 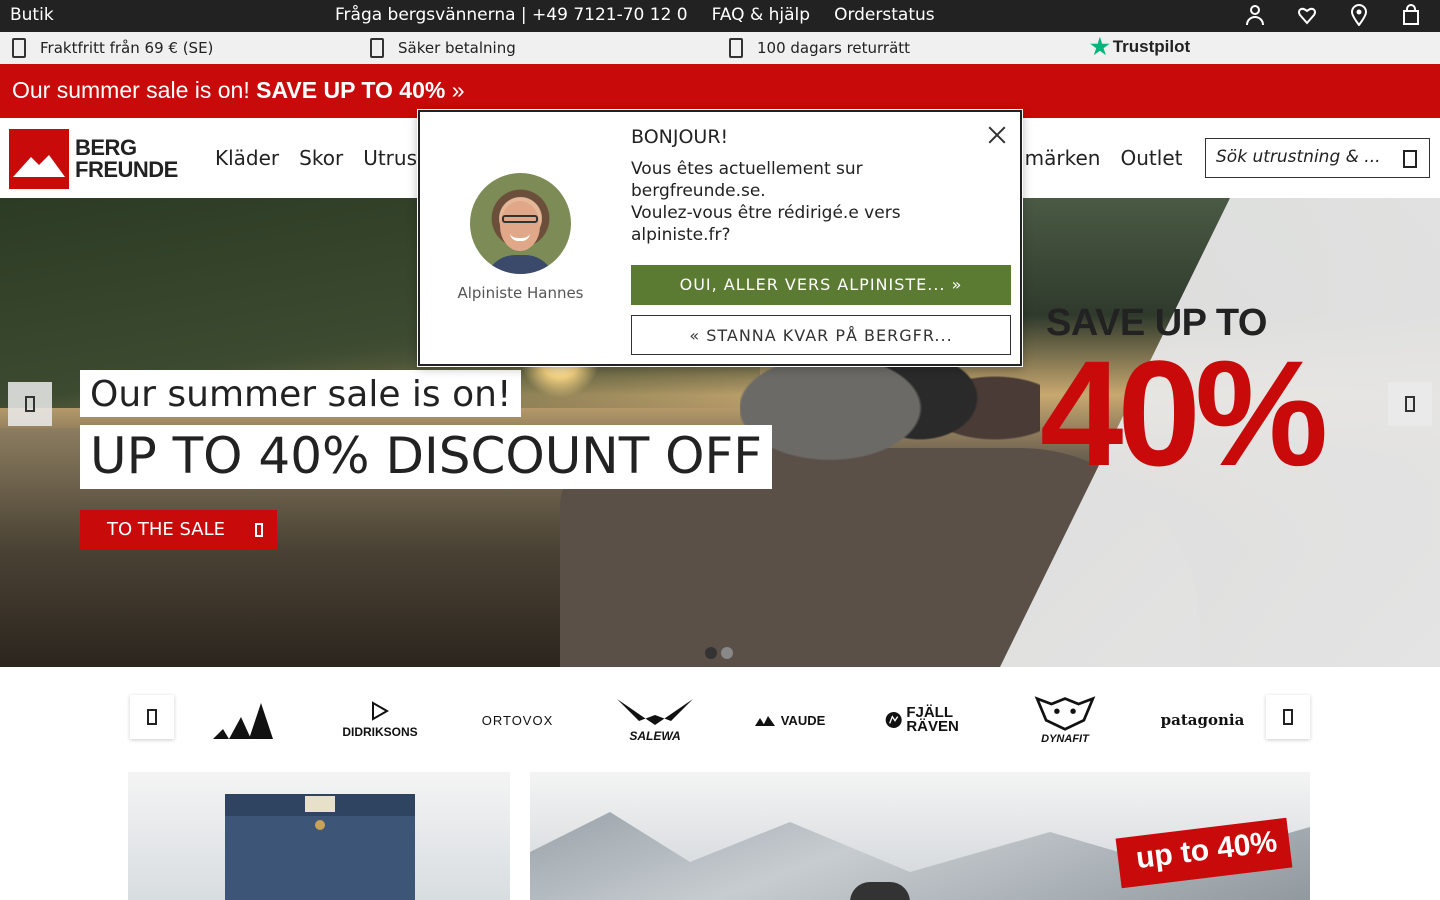 I want to click on main-nav: Kläder Skor Utrus, so click(x=316, y=158).